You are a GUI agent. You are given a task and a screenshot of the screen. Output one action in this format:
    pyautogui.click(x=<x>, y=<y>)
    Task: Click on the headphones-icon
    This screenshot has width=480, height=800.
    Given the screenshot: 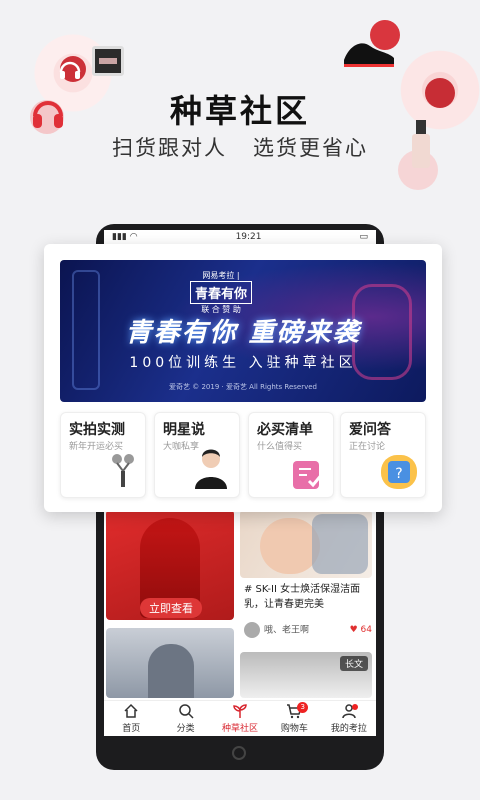 What is the action you would take?
    pyautogui.click(x=70, y=69)
    